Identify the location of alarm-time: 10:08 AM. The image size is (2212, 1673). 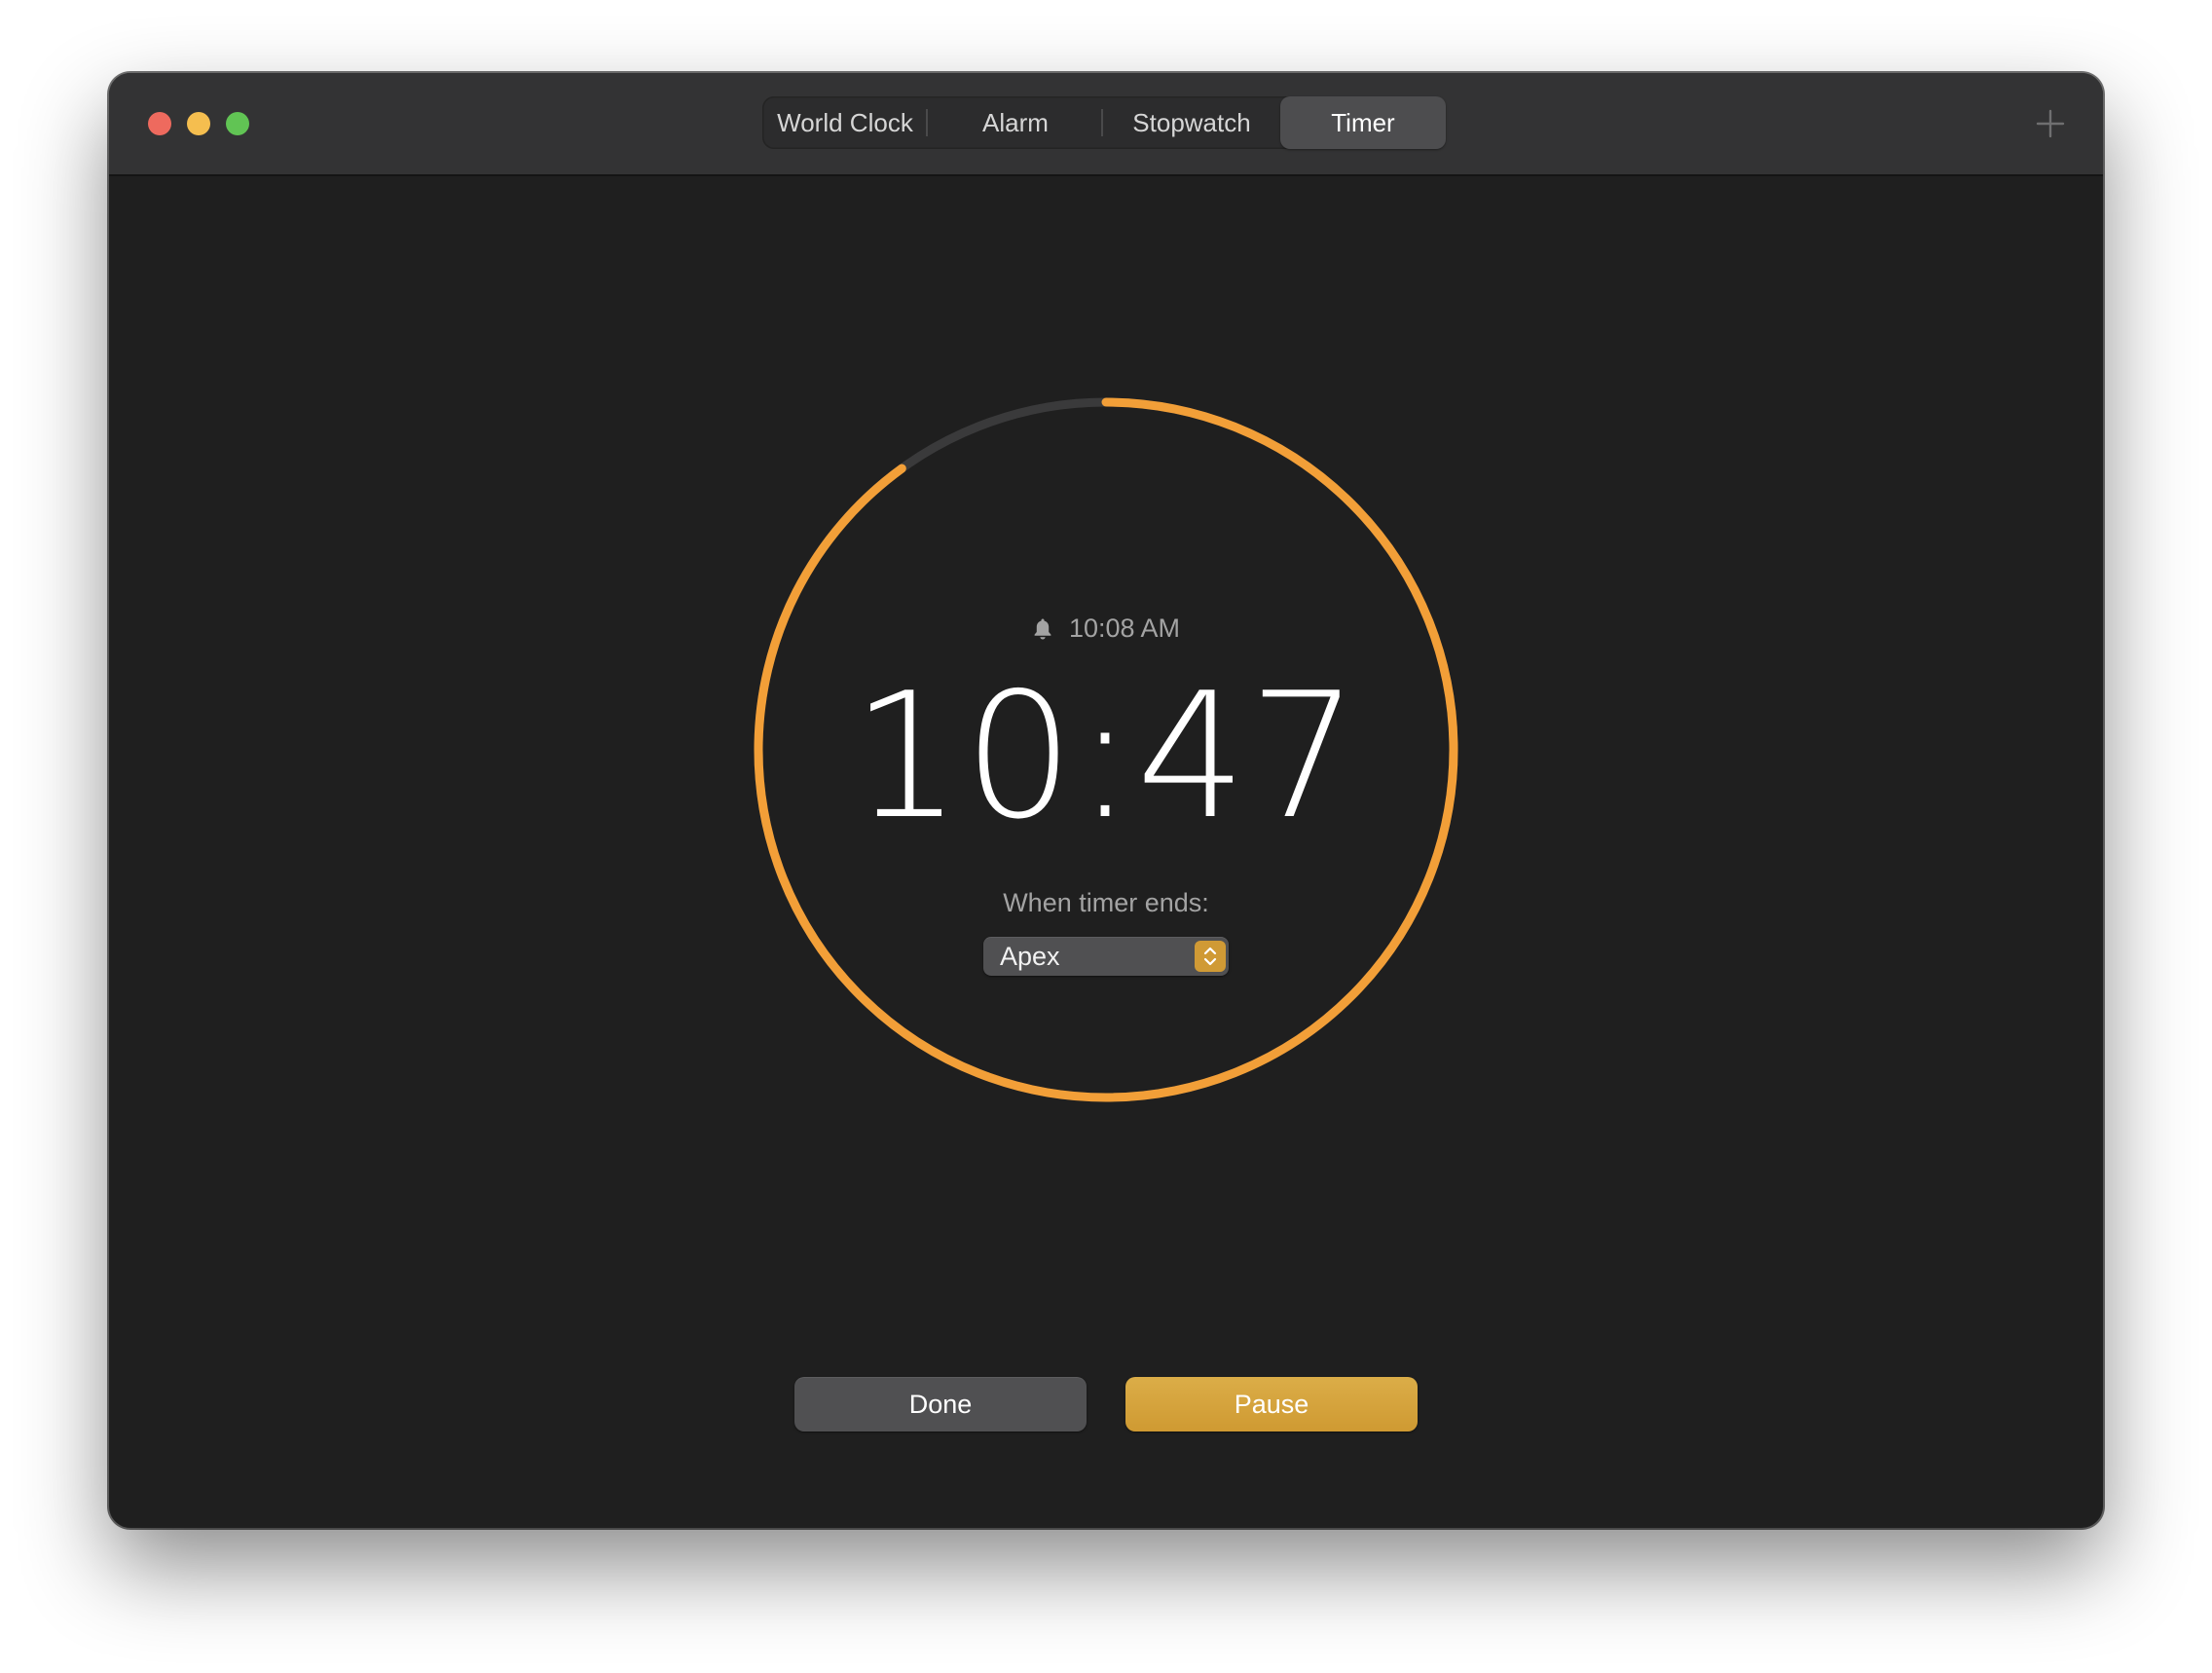
(1124, 628).